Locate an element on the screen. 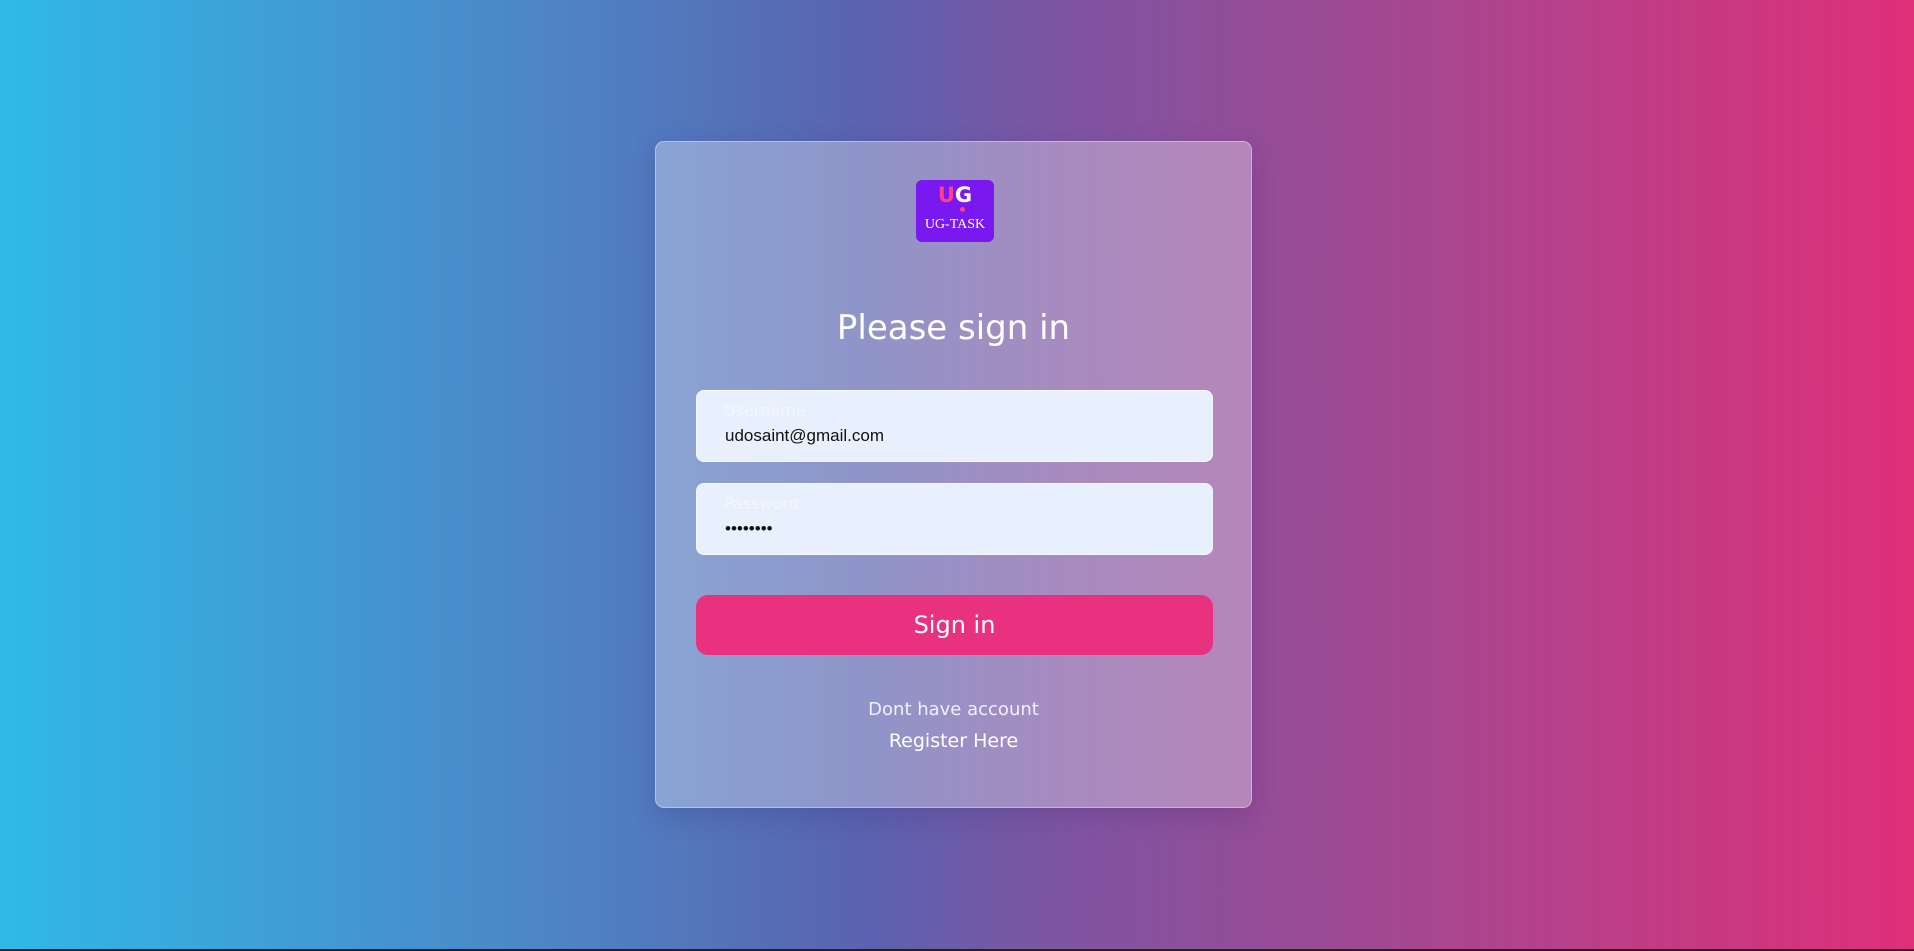 The height and width of the screenshot is (951, 1914). logo-mark: UG is located at coordinates (955, 197).